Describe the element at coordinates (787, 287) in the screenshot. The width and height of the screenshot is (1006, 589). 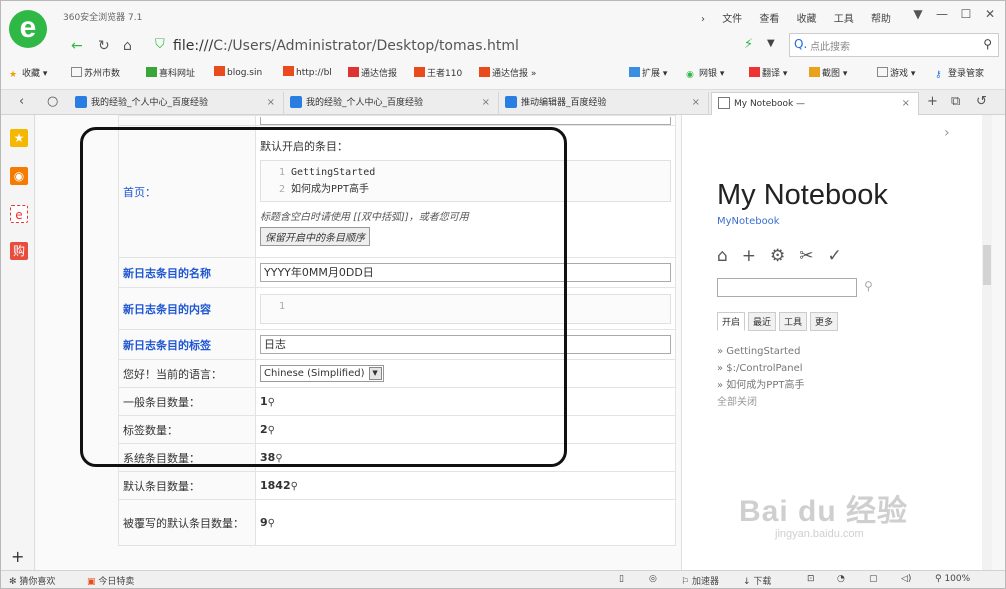
I see `notebook-search-input` at that location.